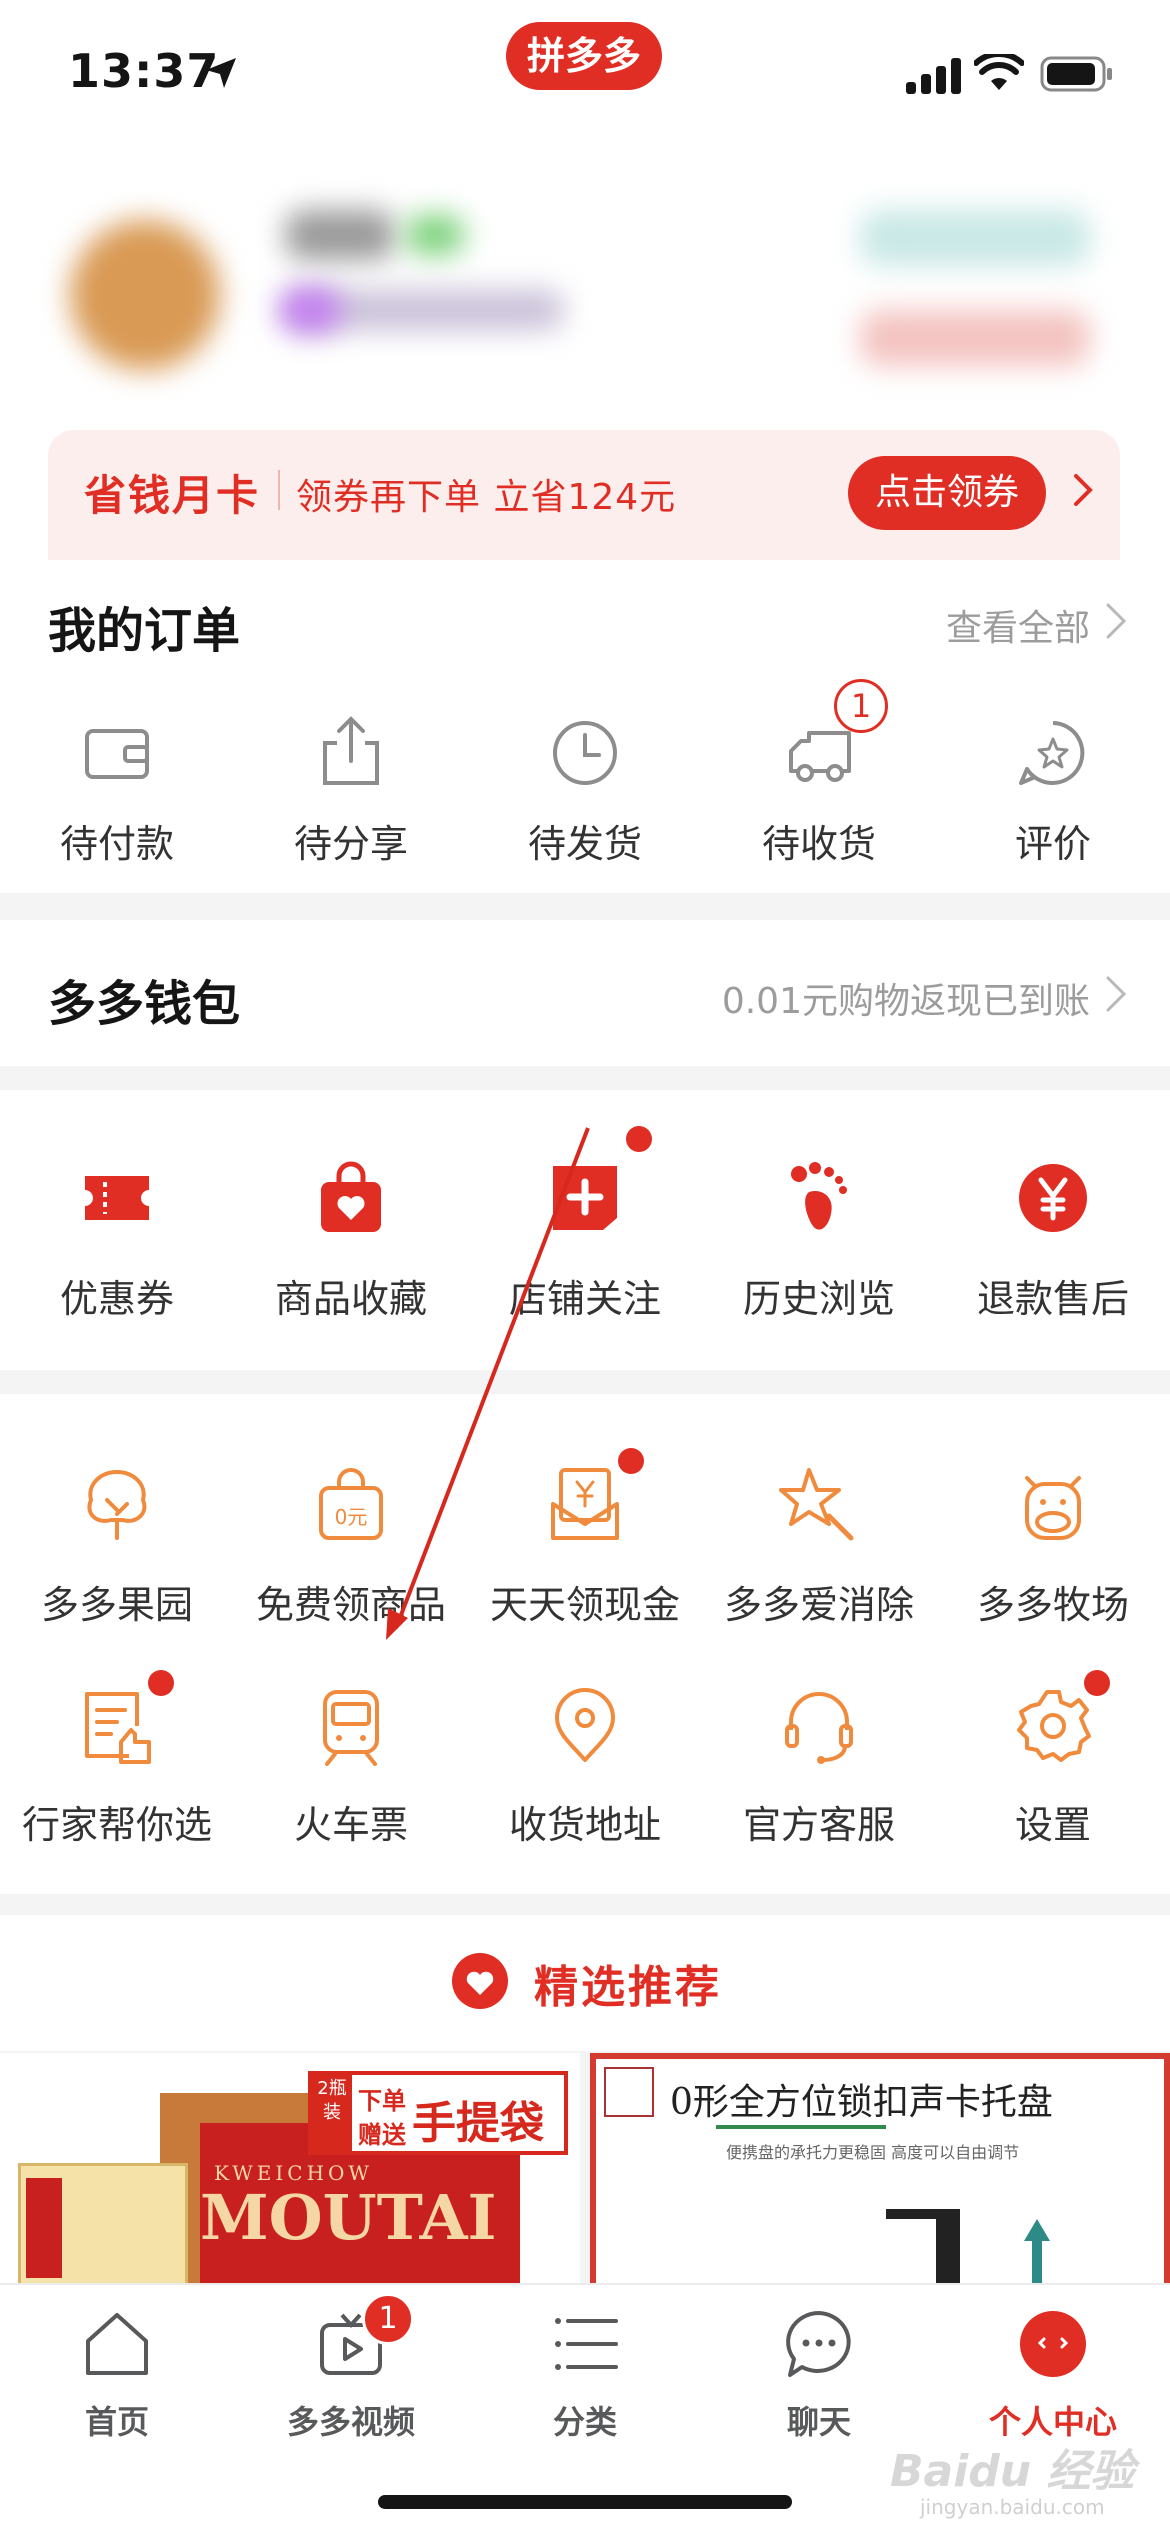 The image size is (1170, 2532). Describe the element at coordinates (585, 753) in the screenshot. I see `clock-icon` at that location.